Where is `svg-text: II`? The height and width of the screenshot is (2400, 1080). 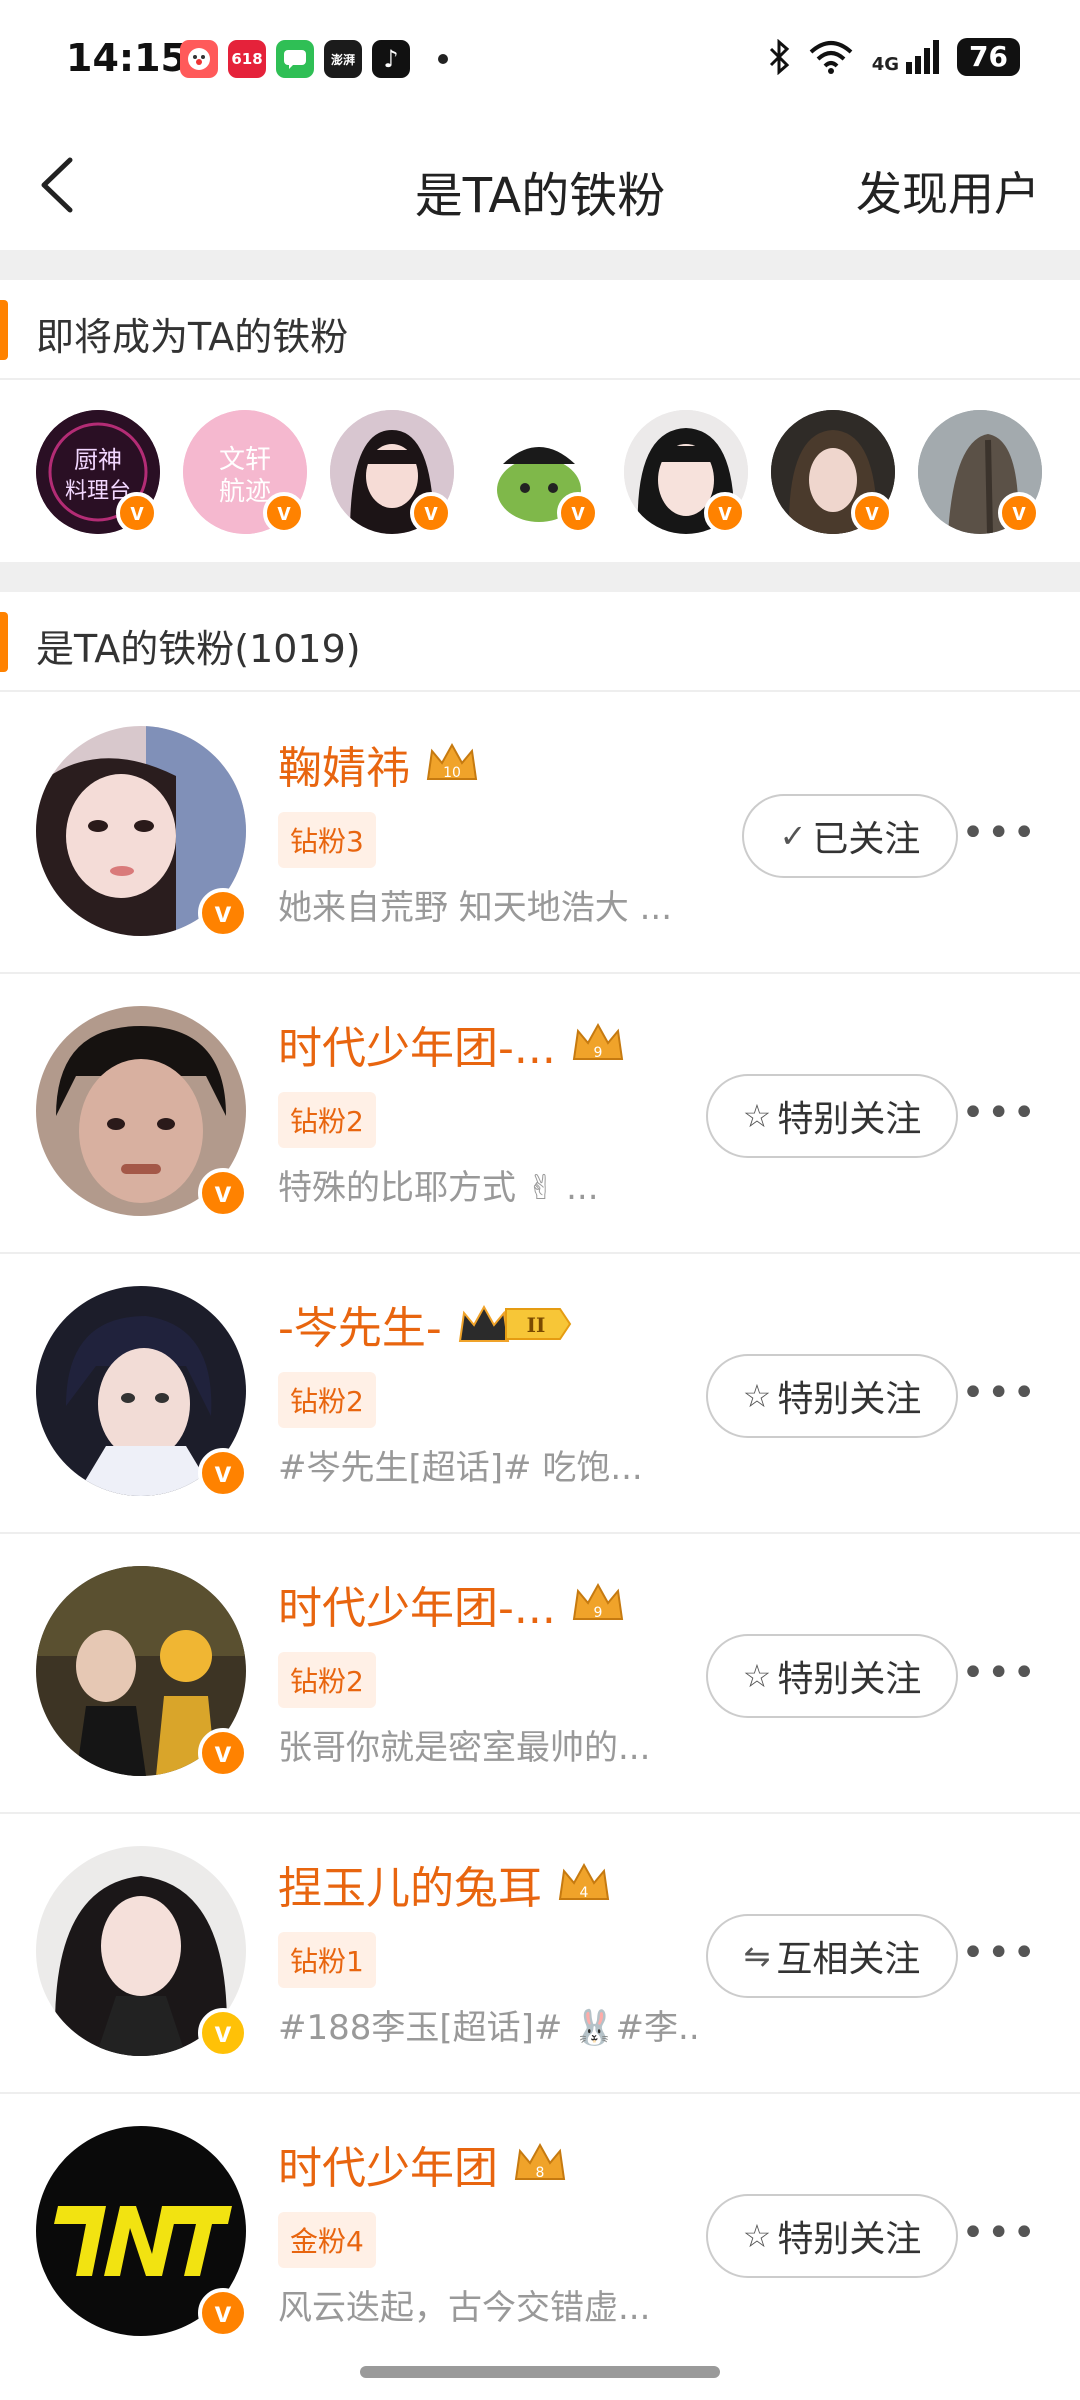 svg-text: II is located at coordinates (535, 1325).